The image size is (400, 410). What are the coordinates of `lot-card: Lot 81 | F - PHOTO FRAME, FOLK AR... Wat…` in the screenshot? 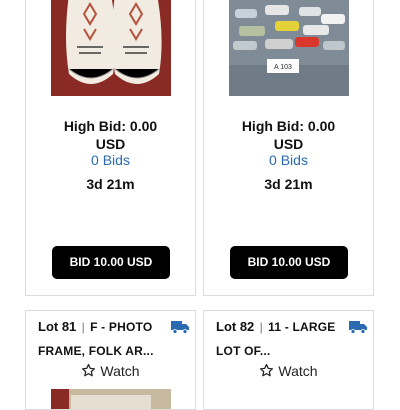 It's located at (110, 360).